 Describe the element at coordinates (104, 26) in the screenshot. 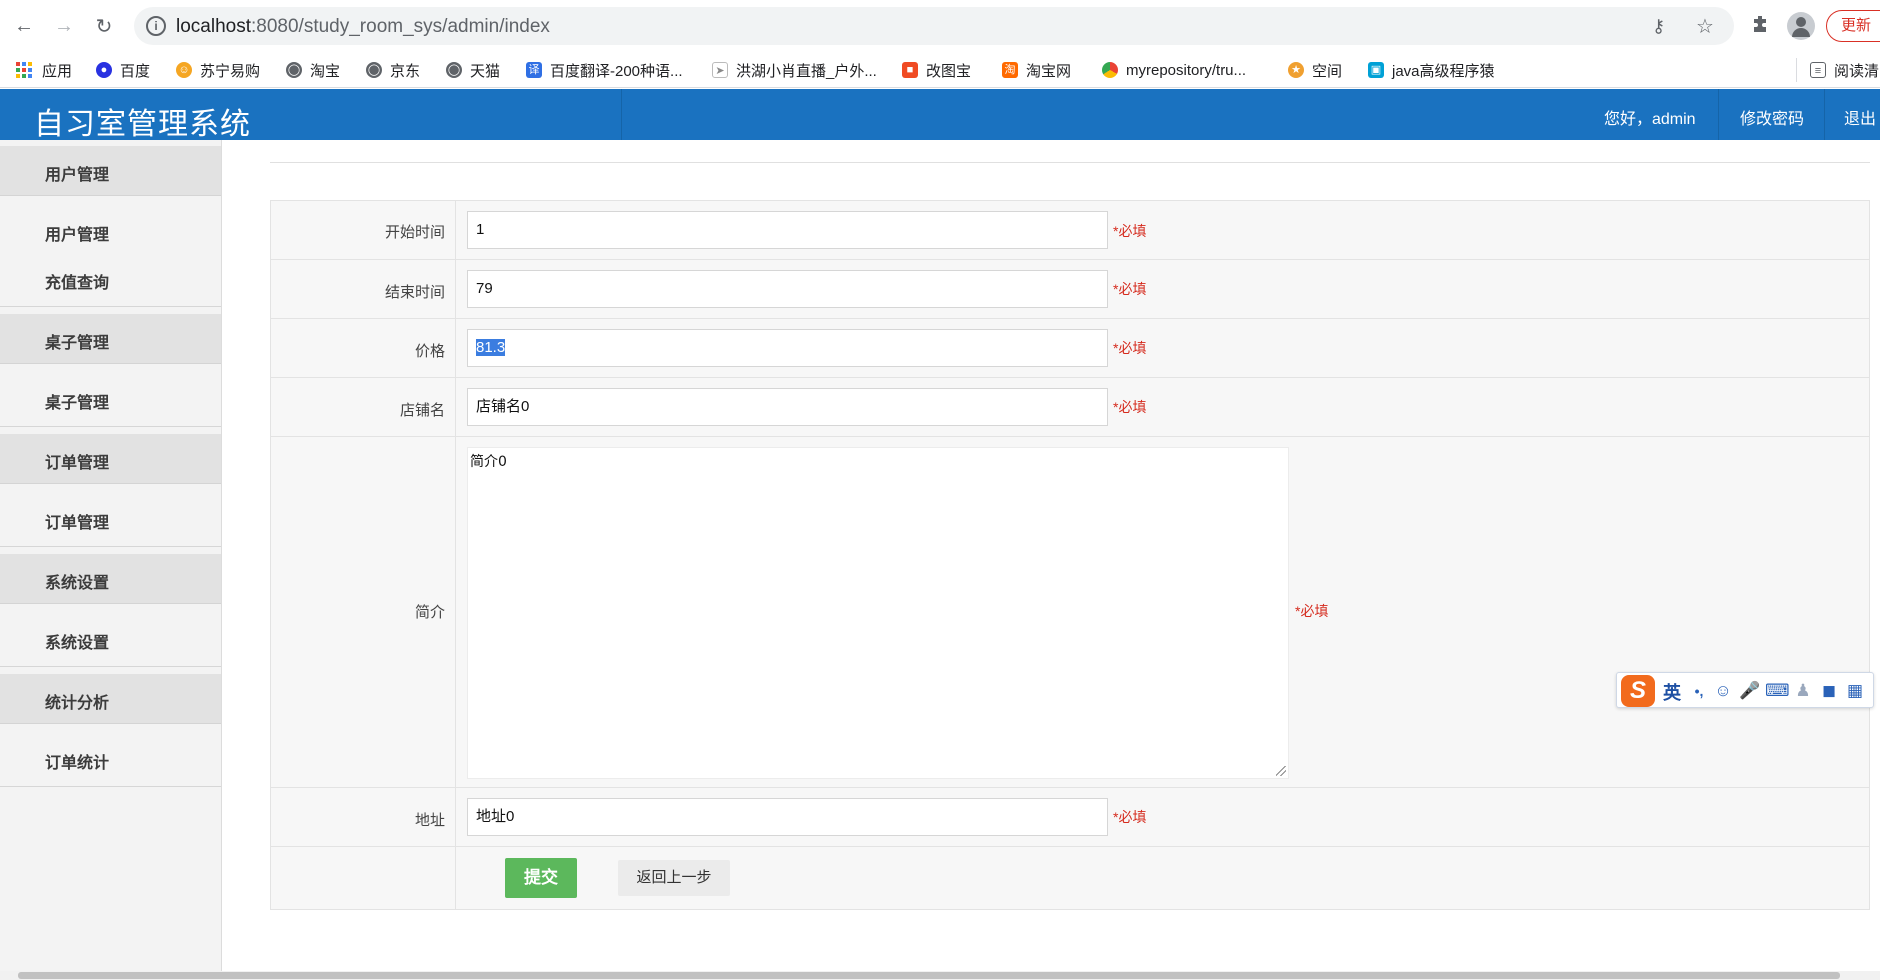

I see `reload-icon: ↻` at that location.